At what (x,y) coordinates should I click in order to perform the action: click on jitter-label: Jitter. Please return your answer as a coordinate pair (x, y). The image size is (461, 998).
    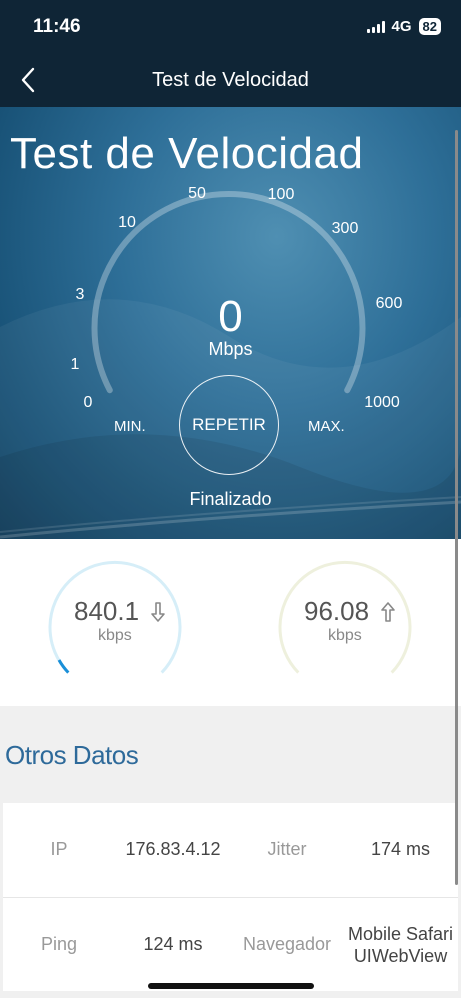
    Looking at the image, I should click on (287, 849).